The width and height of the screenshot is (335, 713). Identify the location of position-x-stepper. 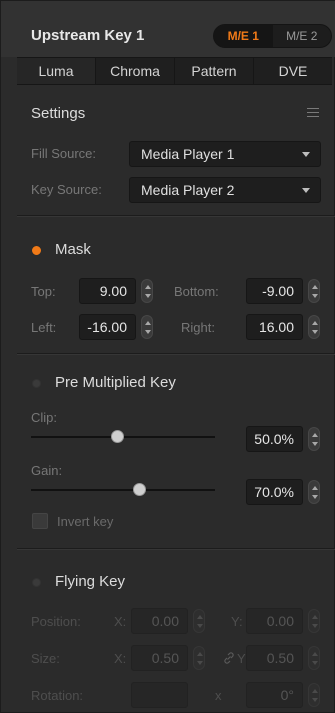
(199, 621).